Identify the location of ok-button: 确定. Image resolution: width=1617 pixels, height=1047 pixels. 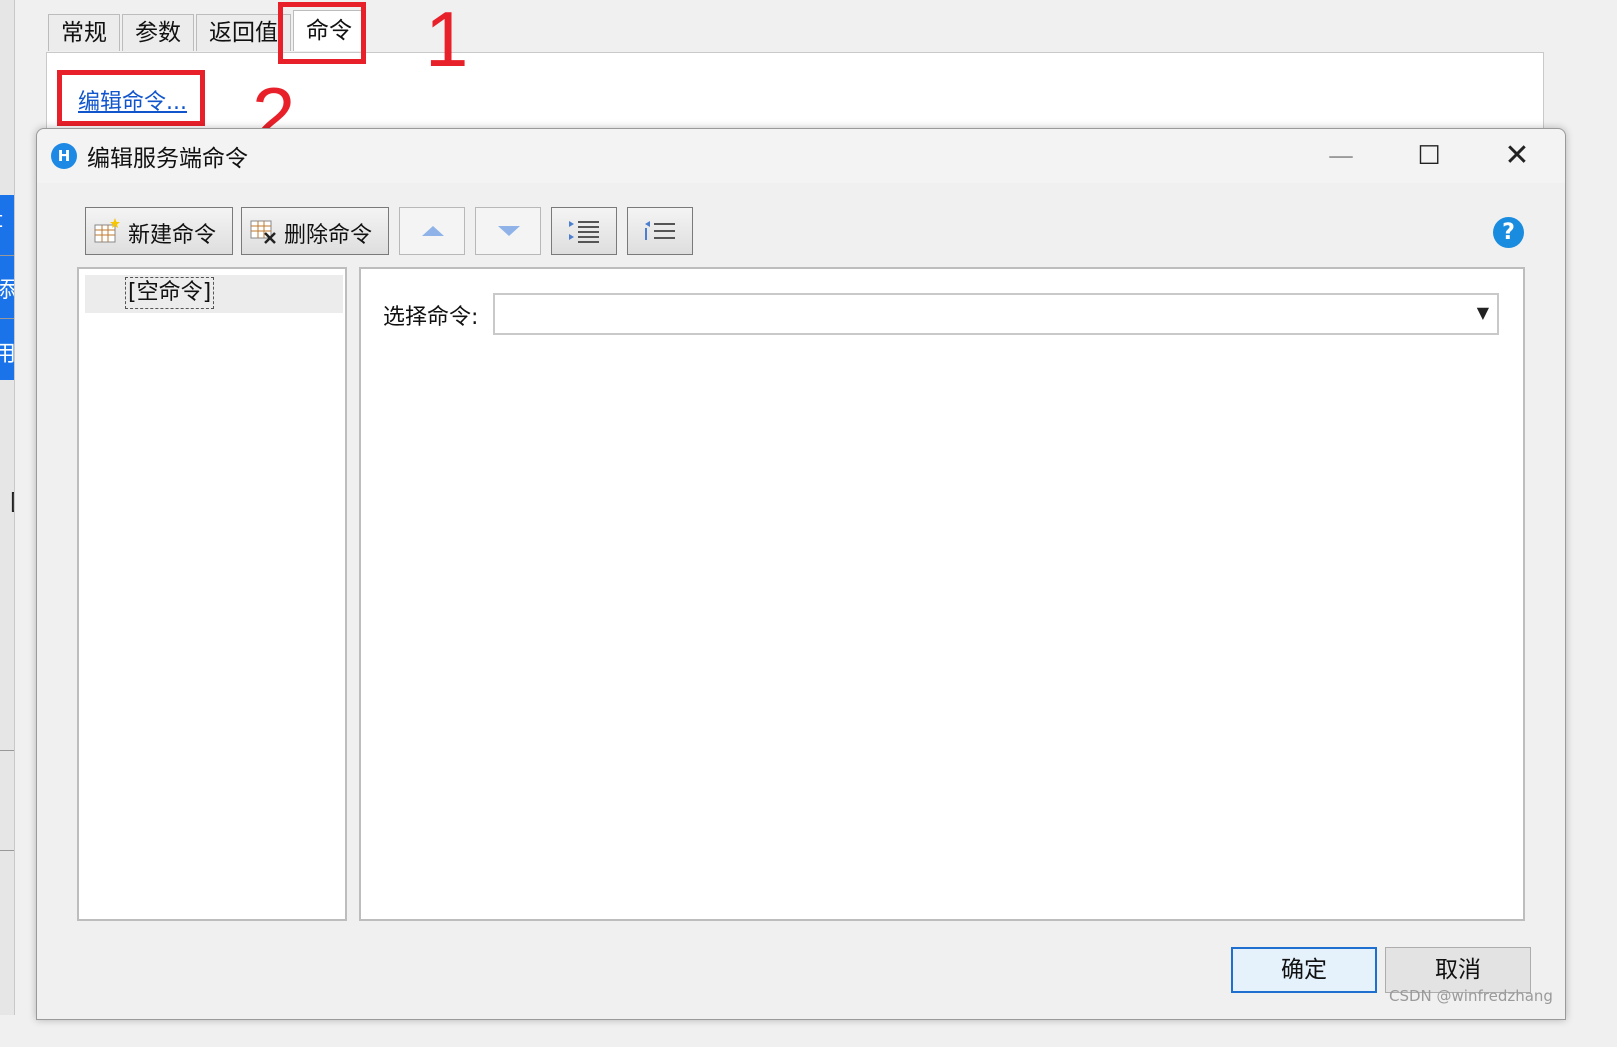
(1304, 970).